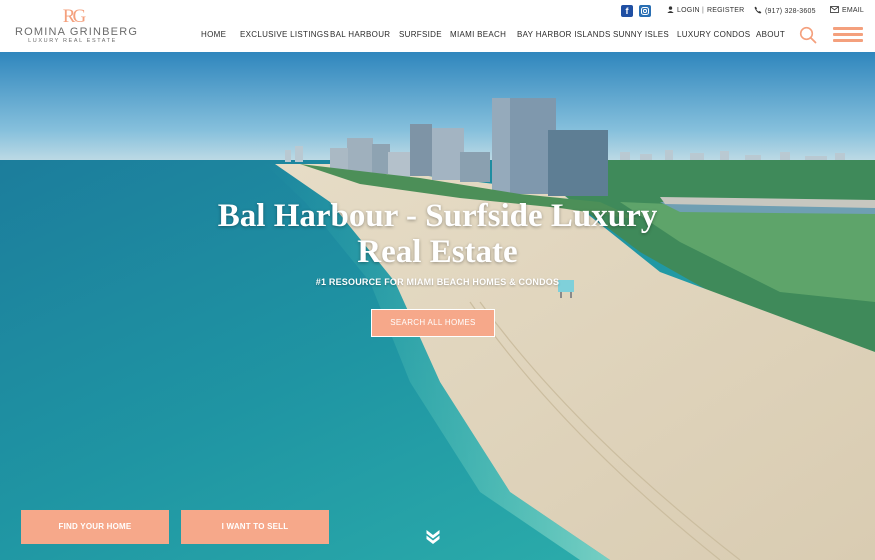 This screenshot has height=560, width=875. What do you see at coordinates (255, 527) in the screenshot?
I see `i-want-to-sell-button: I WANT TO SELL` at bounding box center [255, 527].